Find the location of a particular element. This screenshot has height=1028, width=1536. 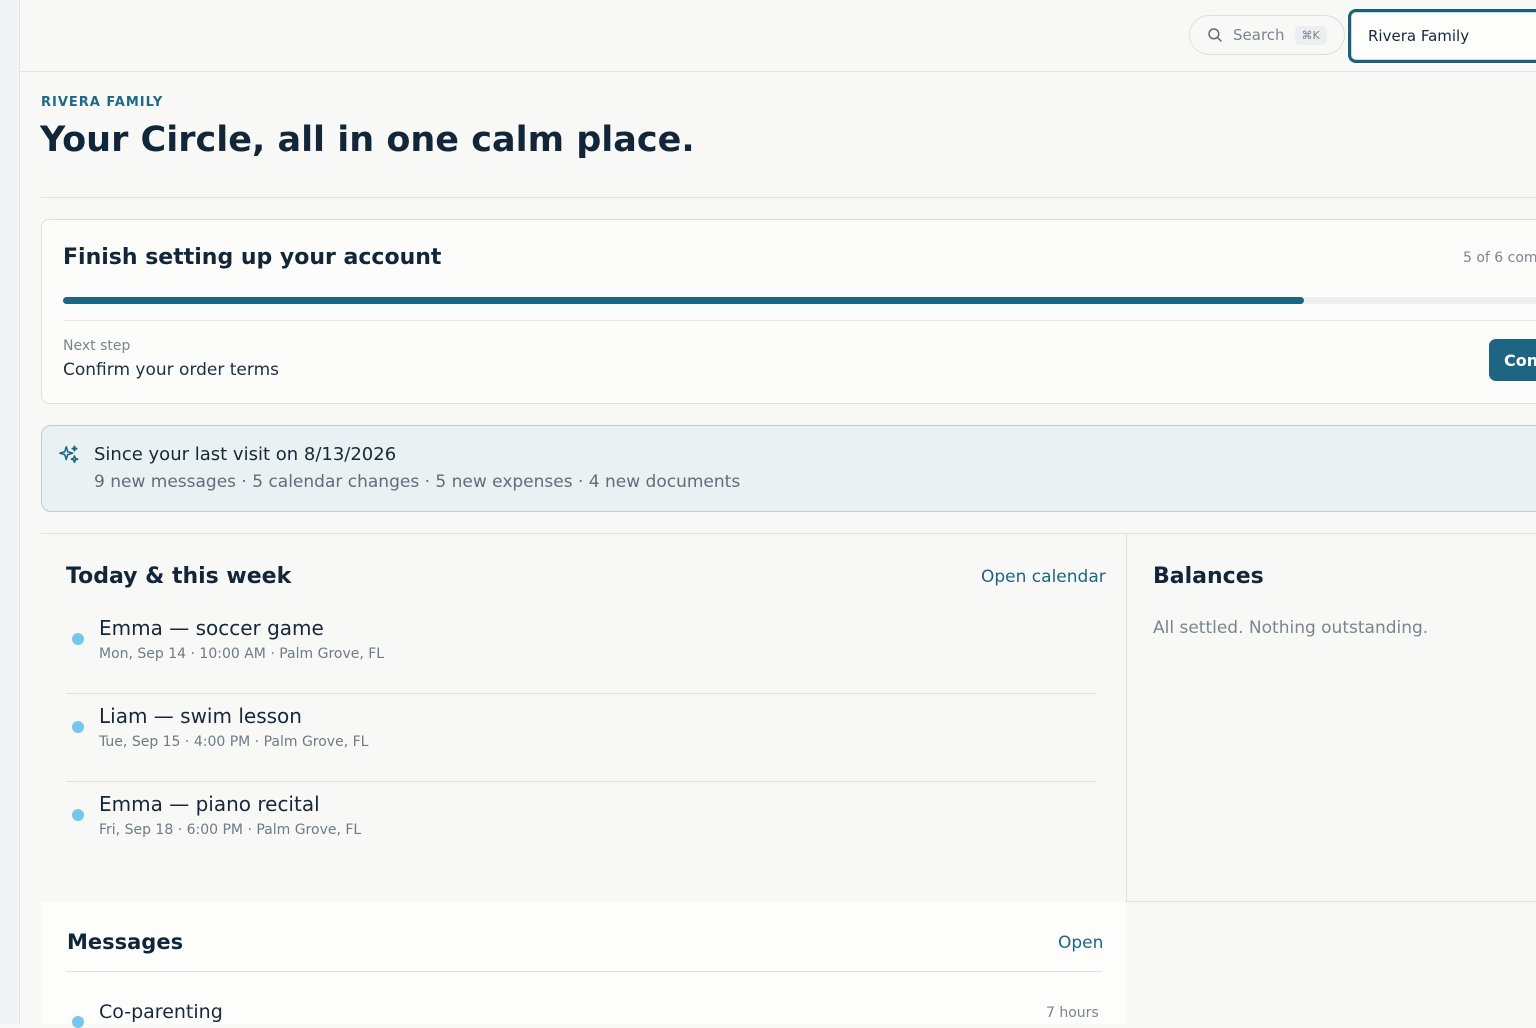

setup-progress-fill is located at coordinates (684, 300).